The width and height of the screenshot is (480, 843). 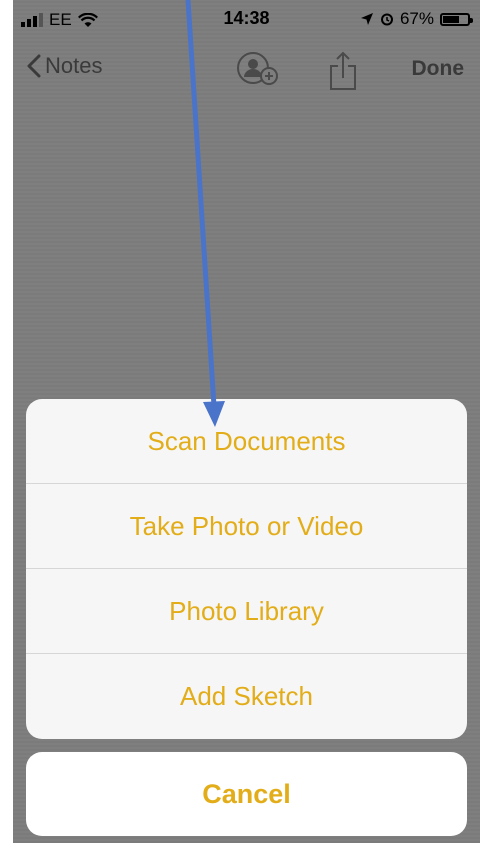 What do you see at coordinates (343, 71) in the screenshot?
I see `share-icon` at bounding box center [343, 71].